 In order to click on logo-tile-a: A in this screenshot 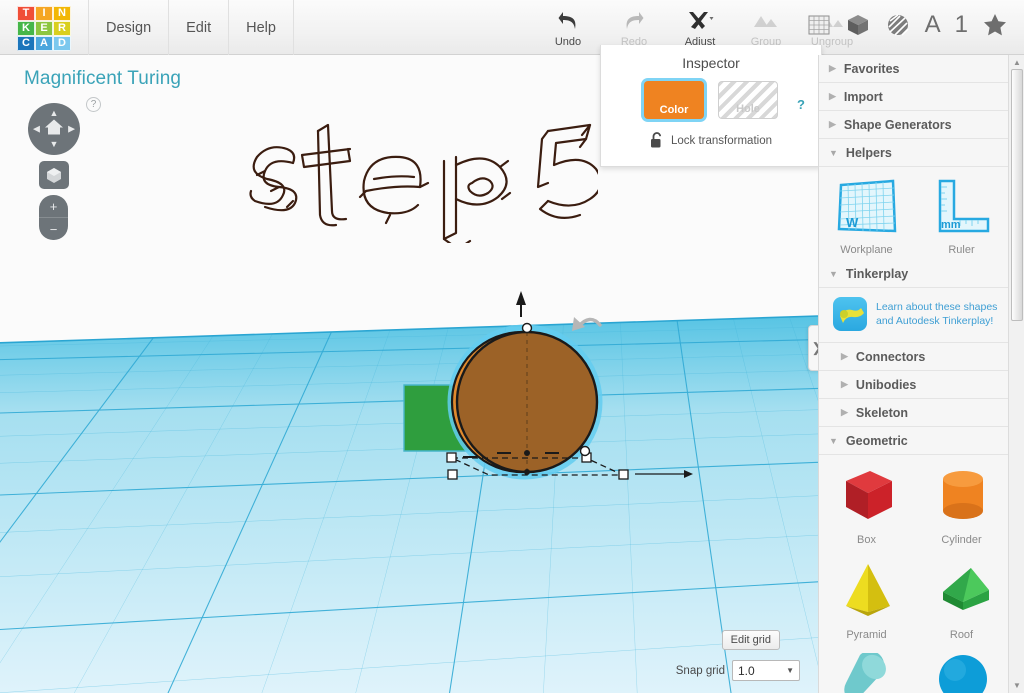, I will do `click(44, 43)`.